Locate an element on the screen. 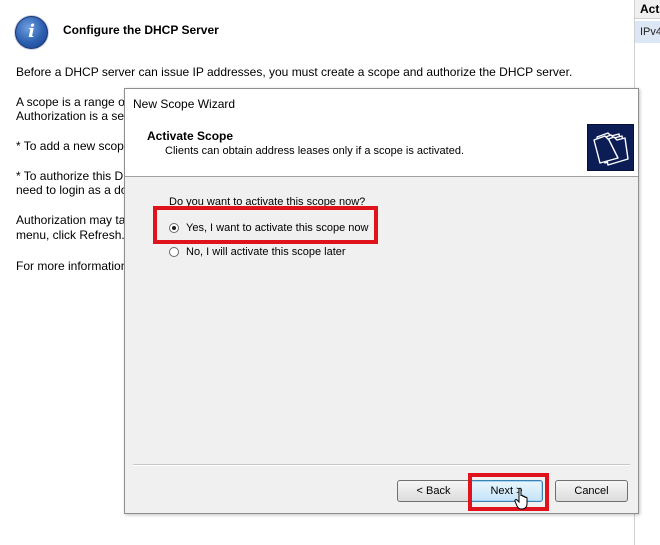 The image size is (660, 545). wizard-titlebar: New Scope Wizard is located at coordinates (381, 102).